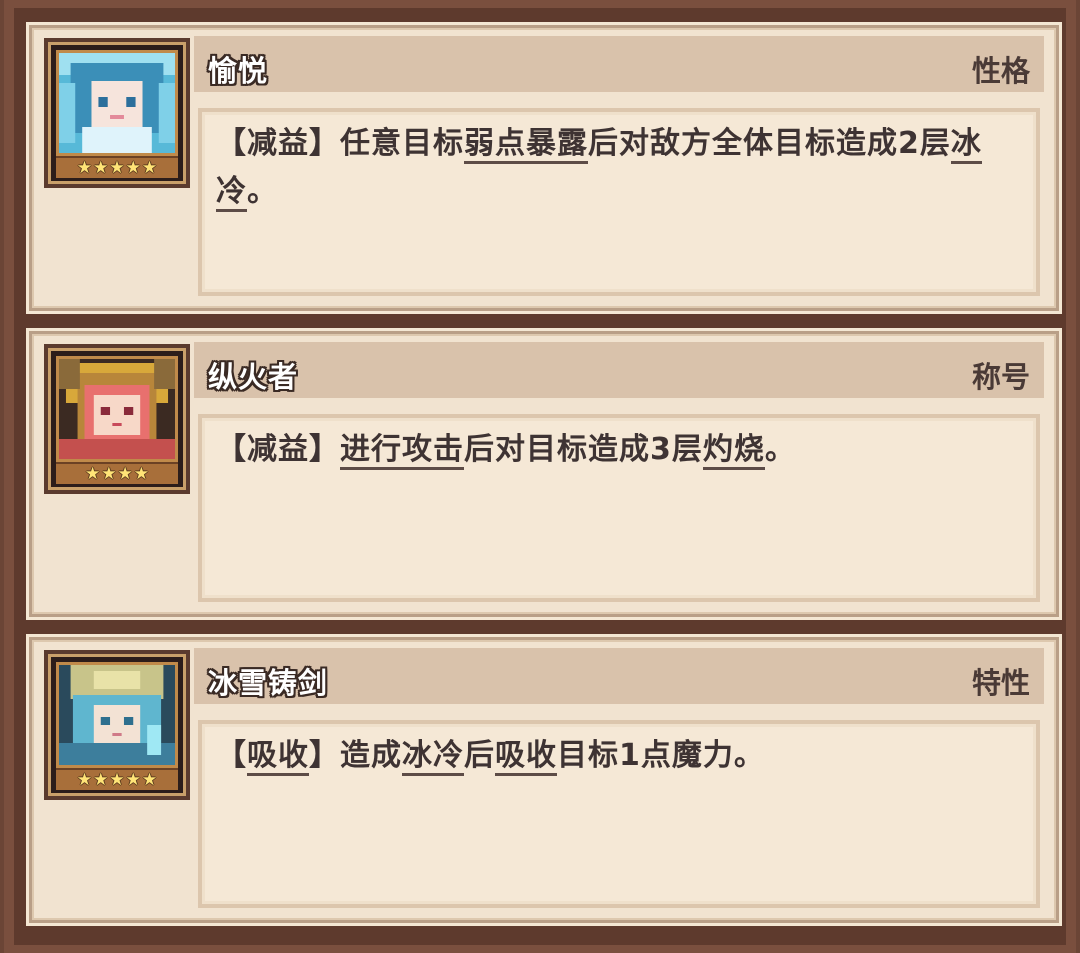 This screenshot has width=1080, height=953. I want to click on portrait-fire-girl: ★ ★ ★ ★, so click(117, 419).